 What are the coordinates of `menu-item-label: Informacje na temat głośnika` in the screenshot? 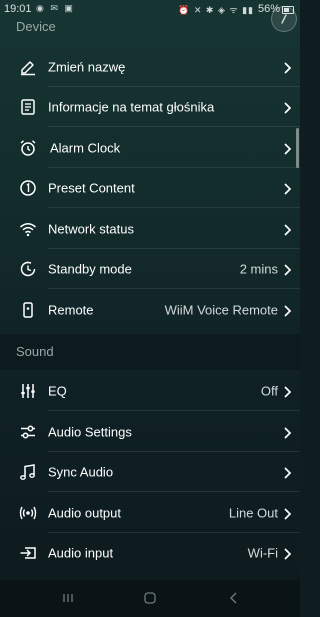 It's located at (131, 107).